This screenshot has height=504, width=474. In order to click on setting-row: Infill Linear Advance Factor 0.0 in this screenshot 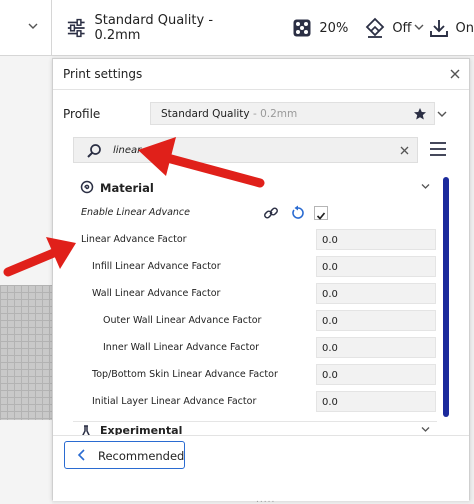, I will do `click(255, 267)`.